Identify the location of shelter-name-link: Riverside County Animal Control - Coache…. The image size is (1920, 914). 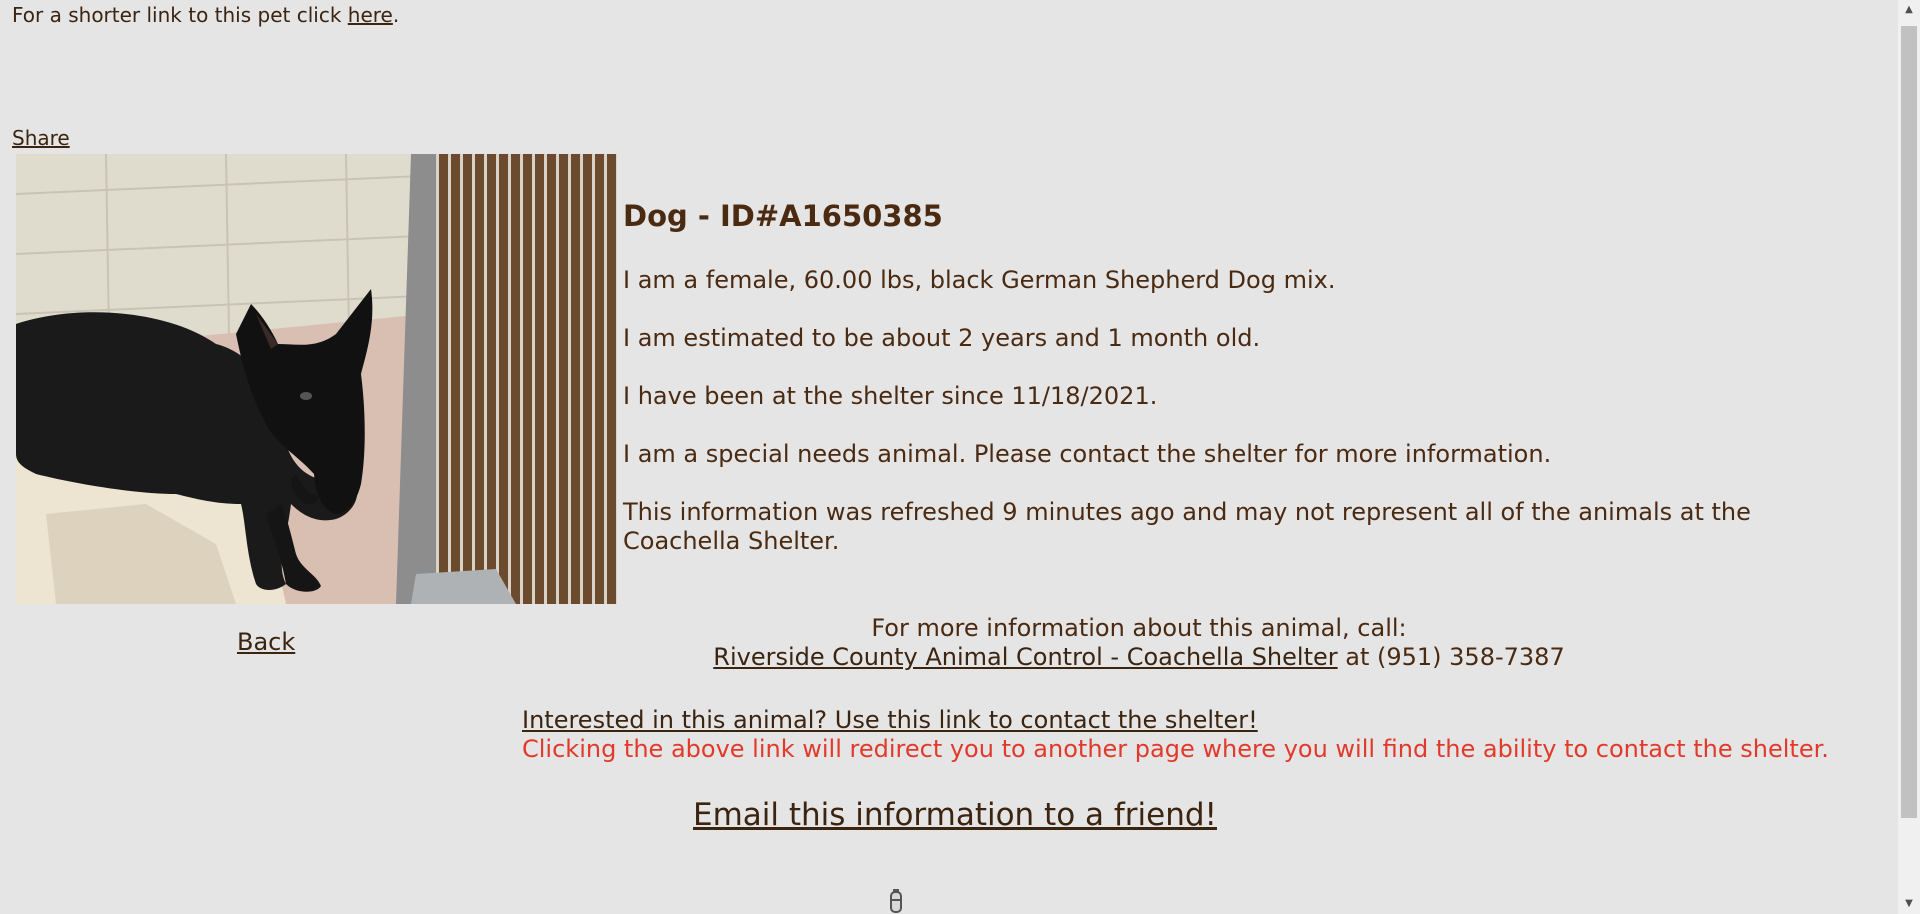
(1025, 657).